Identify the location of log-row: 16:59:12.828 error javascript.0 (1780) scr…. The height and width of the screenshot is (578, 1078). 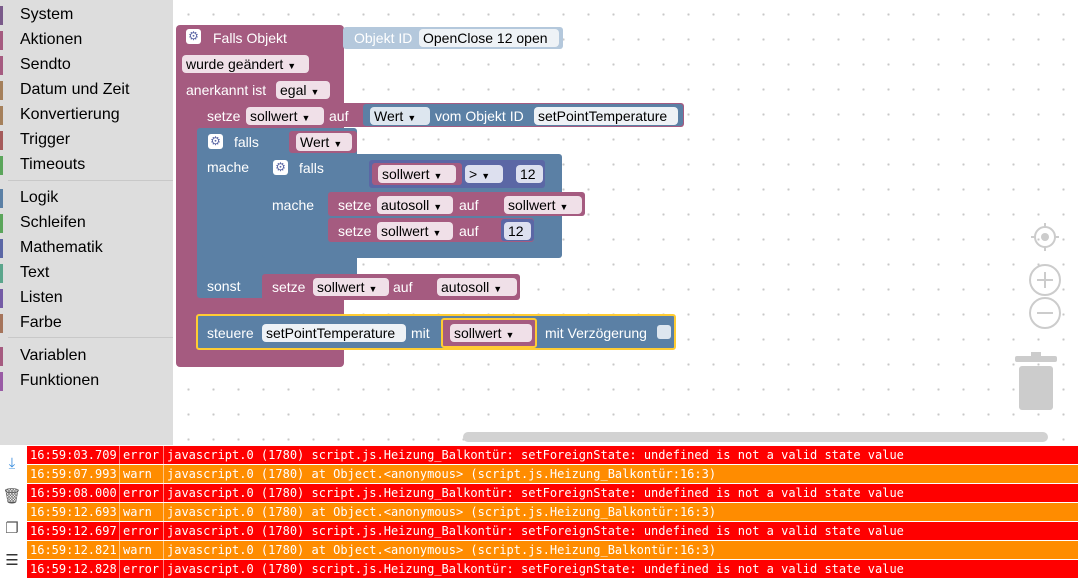
(552, 569).